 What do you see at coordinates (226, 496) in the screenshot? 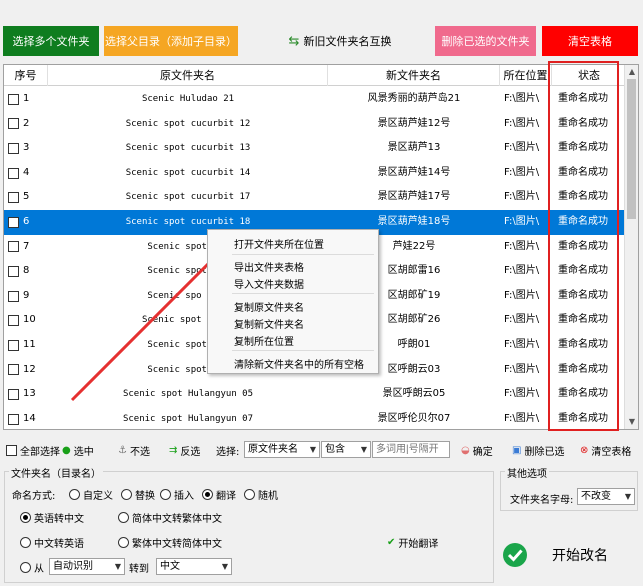
I see `mode-translate-label: 翻译` at bounding box center [226, 496].